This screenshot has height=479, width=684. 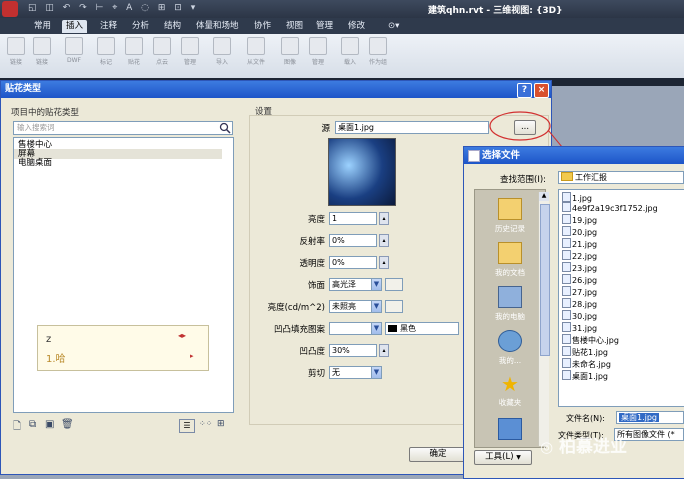 What do you see at coordinates (585, 232) in the screenshot?
I see `file-name: 20.jpg` at bounding box center [585, 232].